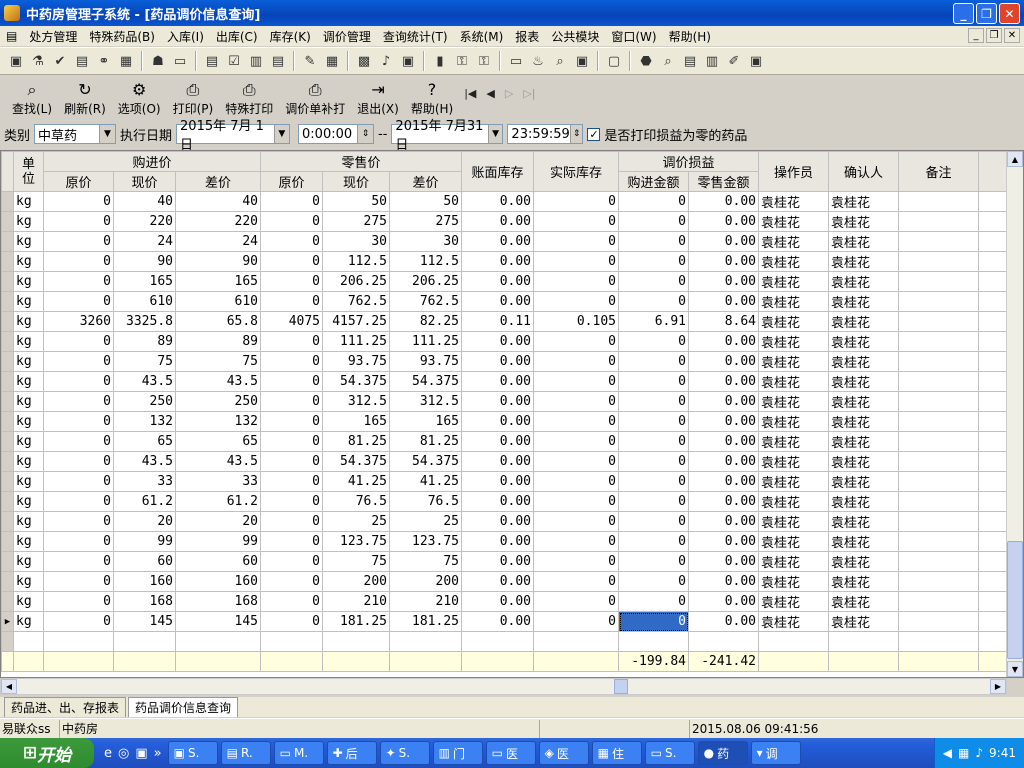  I want to click on header-retail-orig: 原价, so click(291, 181).